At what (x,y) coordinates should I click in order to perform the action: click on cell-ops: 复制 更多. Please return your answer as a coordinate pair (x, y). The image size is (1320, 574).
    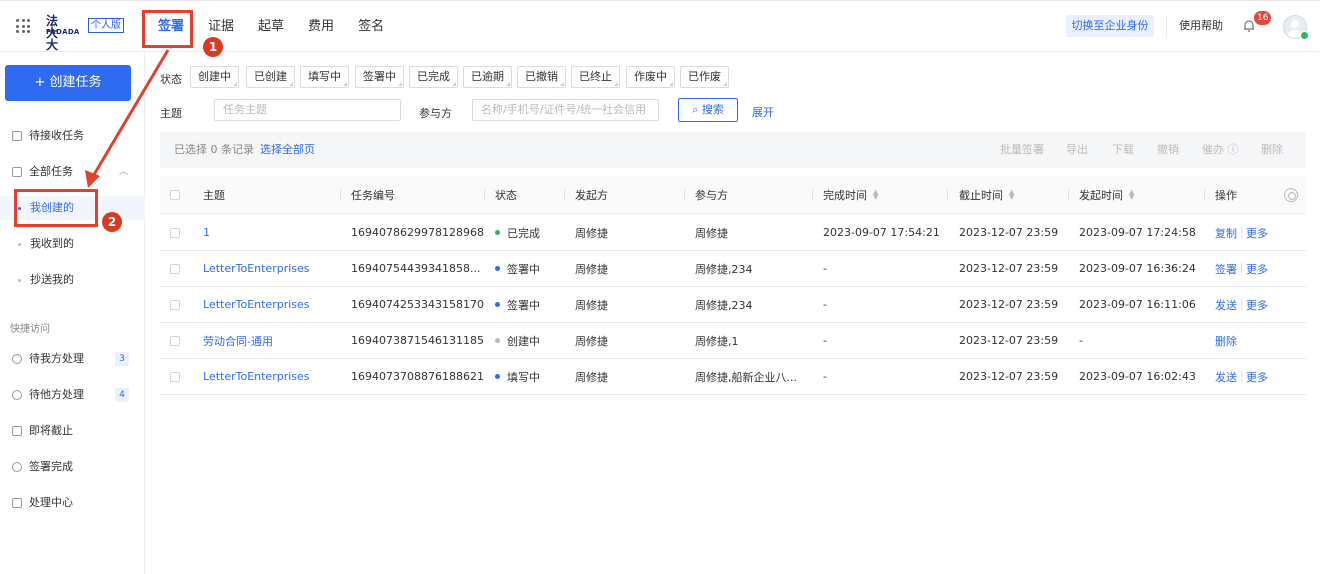
    Looking at the image, I should click on (1241, 232).